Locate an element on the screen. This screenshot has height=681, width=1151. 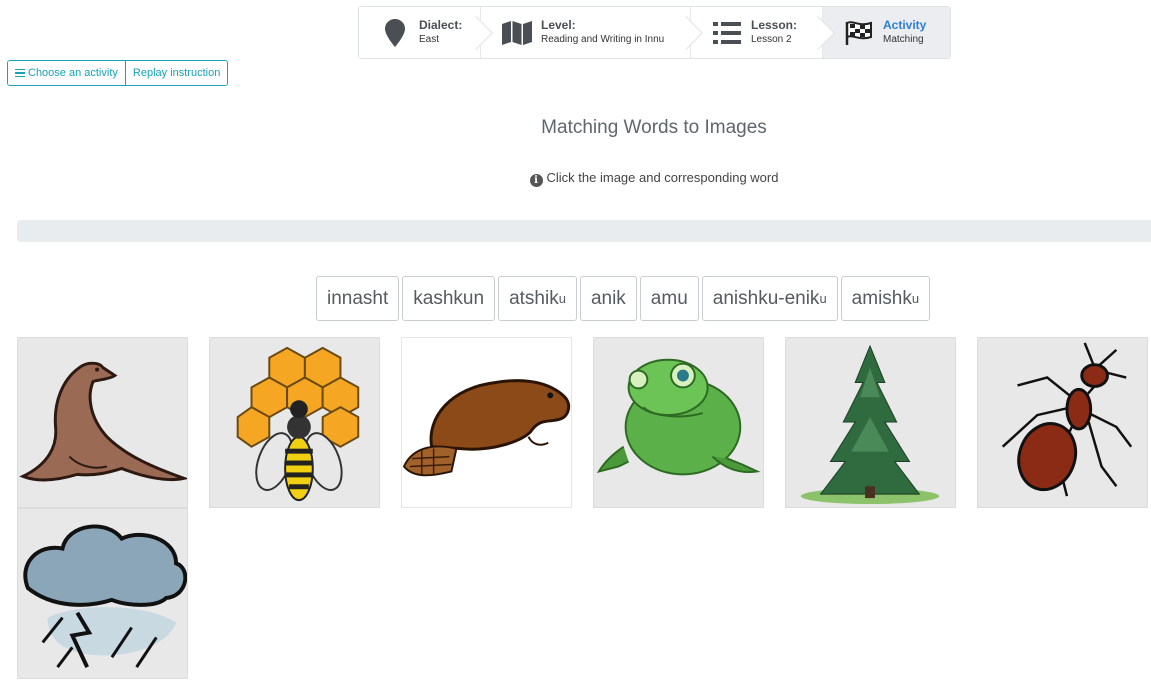
replay-instruction-button: Replay instruction is located at coordinates (176, 73).